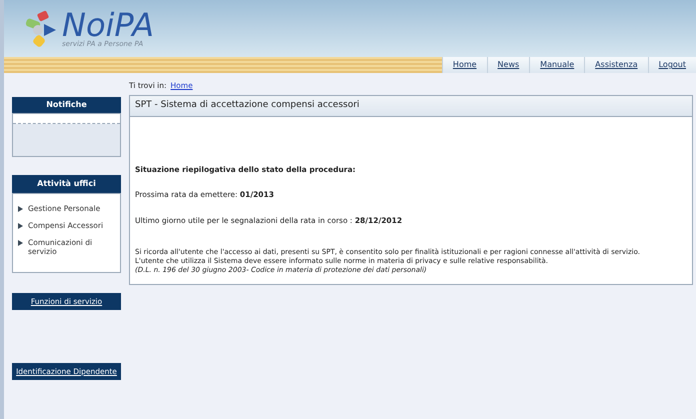  I want to click on logo-icon, so click(41, 29).